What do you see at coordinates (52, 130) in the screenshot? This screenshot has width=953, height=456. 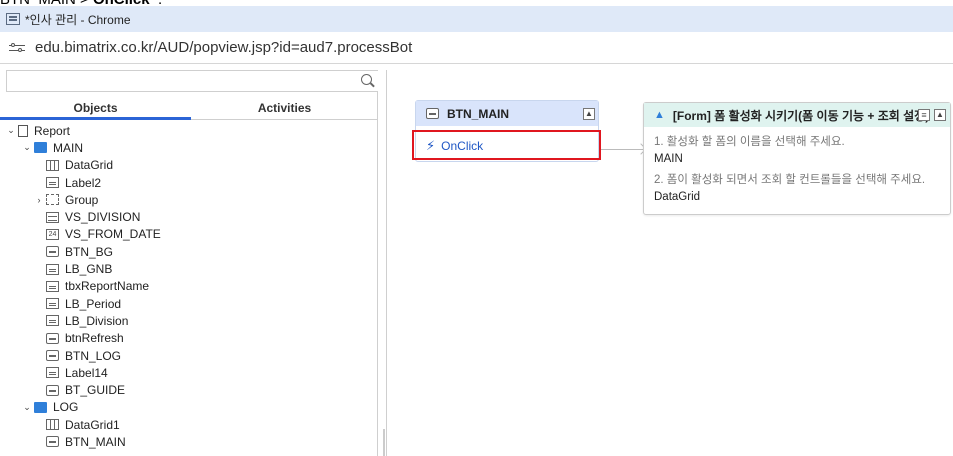 I see `tree-item-label: Report` at bounding box center [52, 130].